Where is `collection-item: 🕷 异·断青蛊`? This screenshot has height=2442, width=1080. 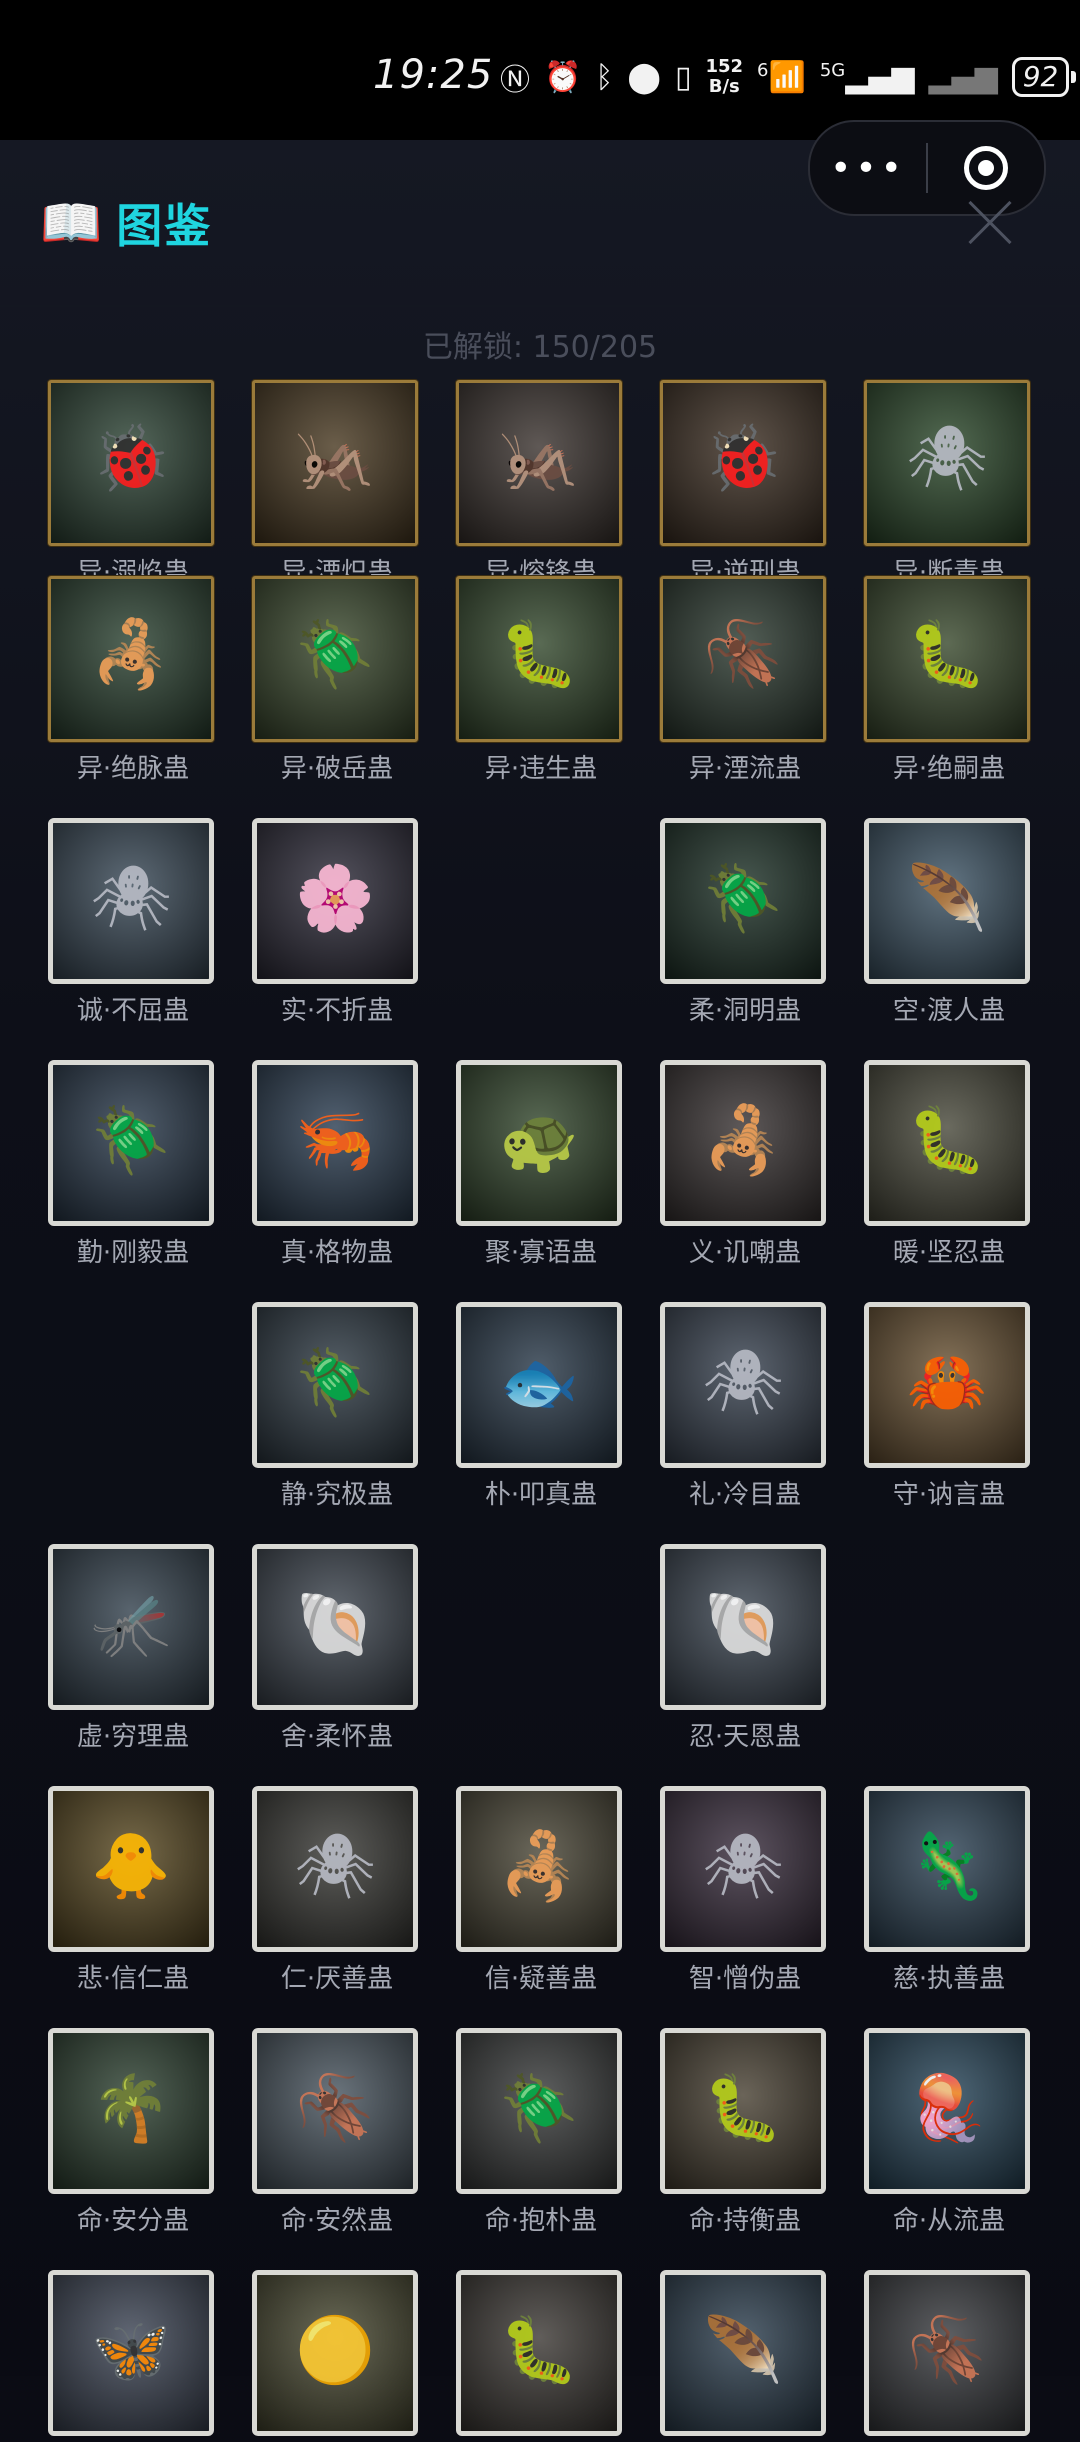
collection-item: 🕷 异·断青蛊 is located at coordinates (949, 484).